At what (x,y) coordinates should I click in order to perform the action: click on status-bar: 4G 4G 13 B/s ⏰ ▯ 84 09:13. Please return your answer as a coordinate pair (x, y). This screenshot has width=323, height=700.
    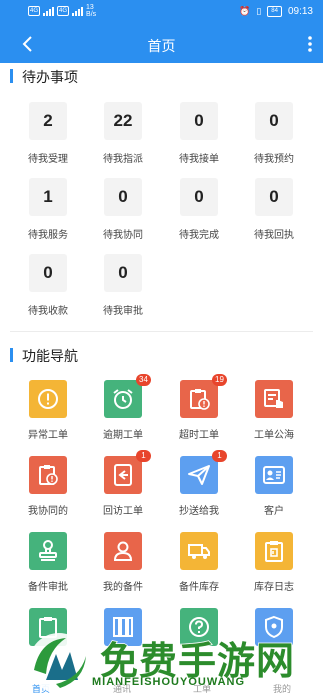
    Looking at the image, I should click on (161, 12).